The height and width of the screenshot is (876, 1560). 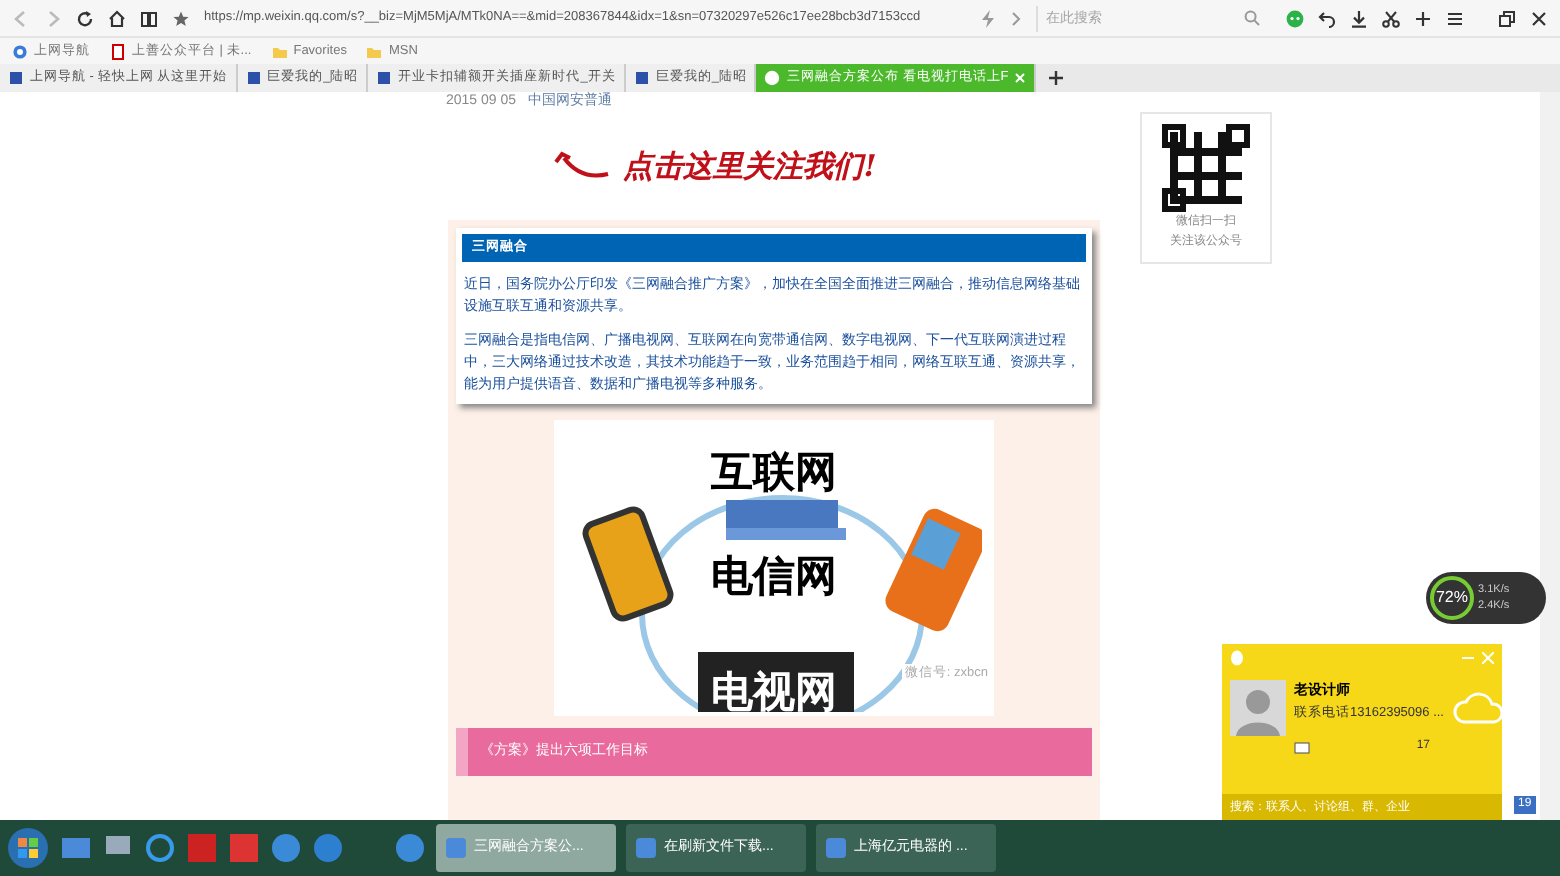 I want to click on menu-icon, so click(x=1455, y=18).